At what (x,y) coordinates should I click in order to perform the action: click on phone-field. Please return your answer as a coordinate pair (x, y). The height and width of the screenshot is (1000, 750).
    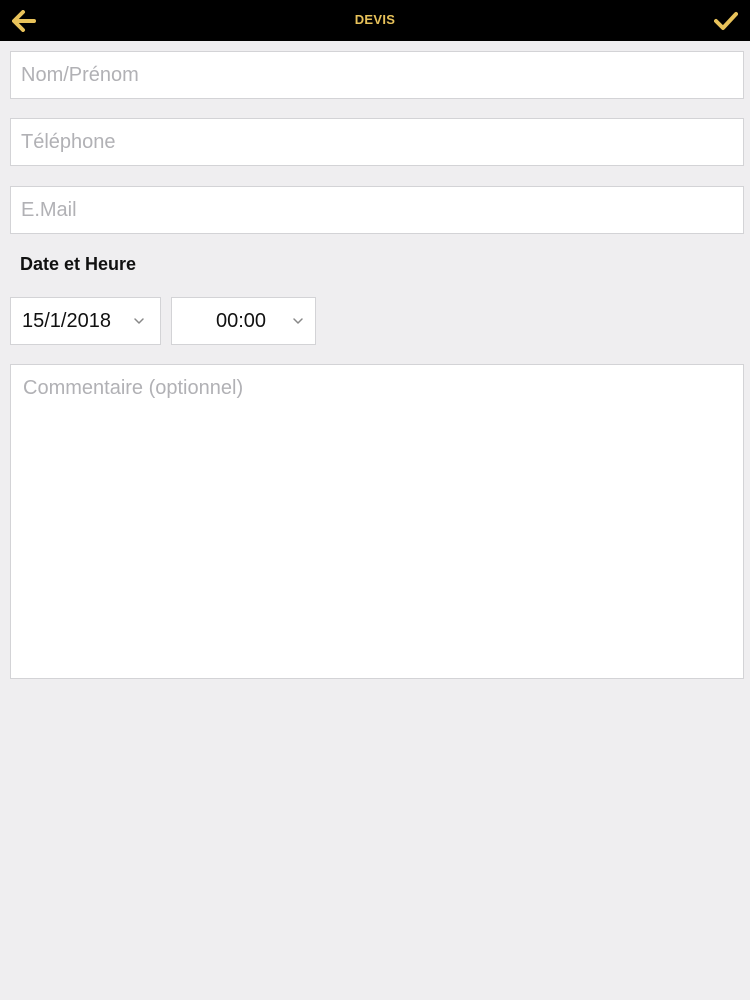
    Looking at the image, I should click on (377, 142).